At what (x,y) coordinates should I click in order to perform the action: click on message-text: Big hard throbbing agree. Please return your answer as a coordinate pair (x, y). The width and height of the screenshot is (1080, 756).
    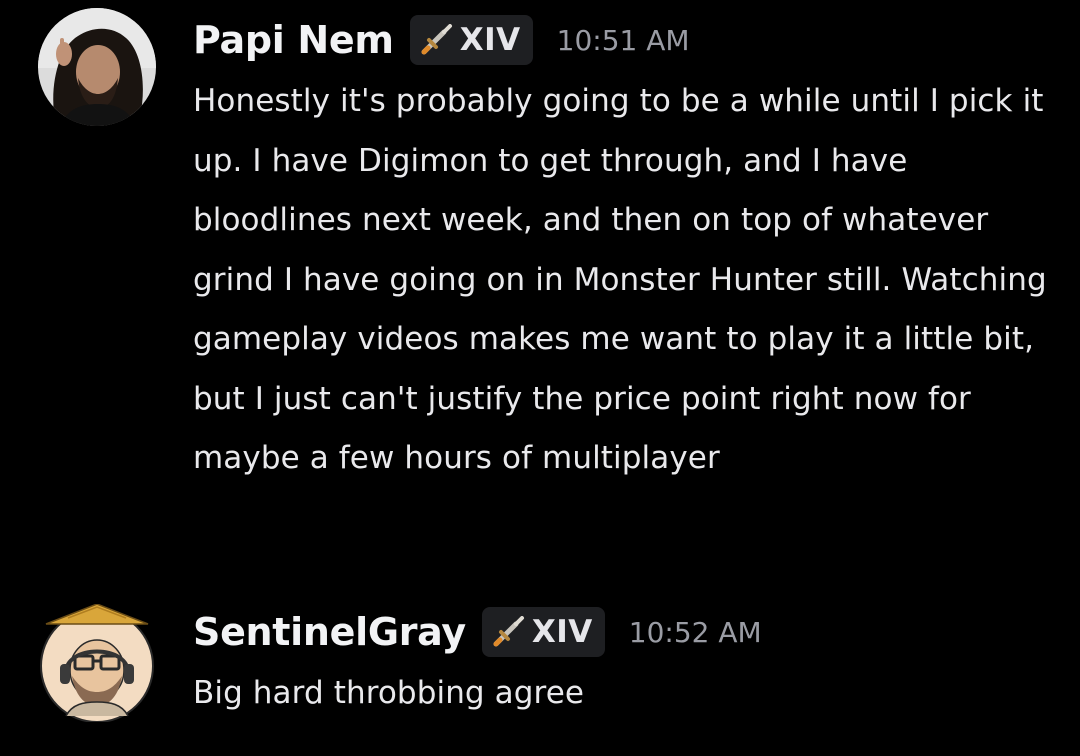
    Looking at the image, I should click on (389, 693).